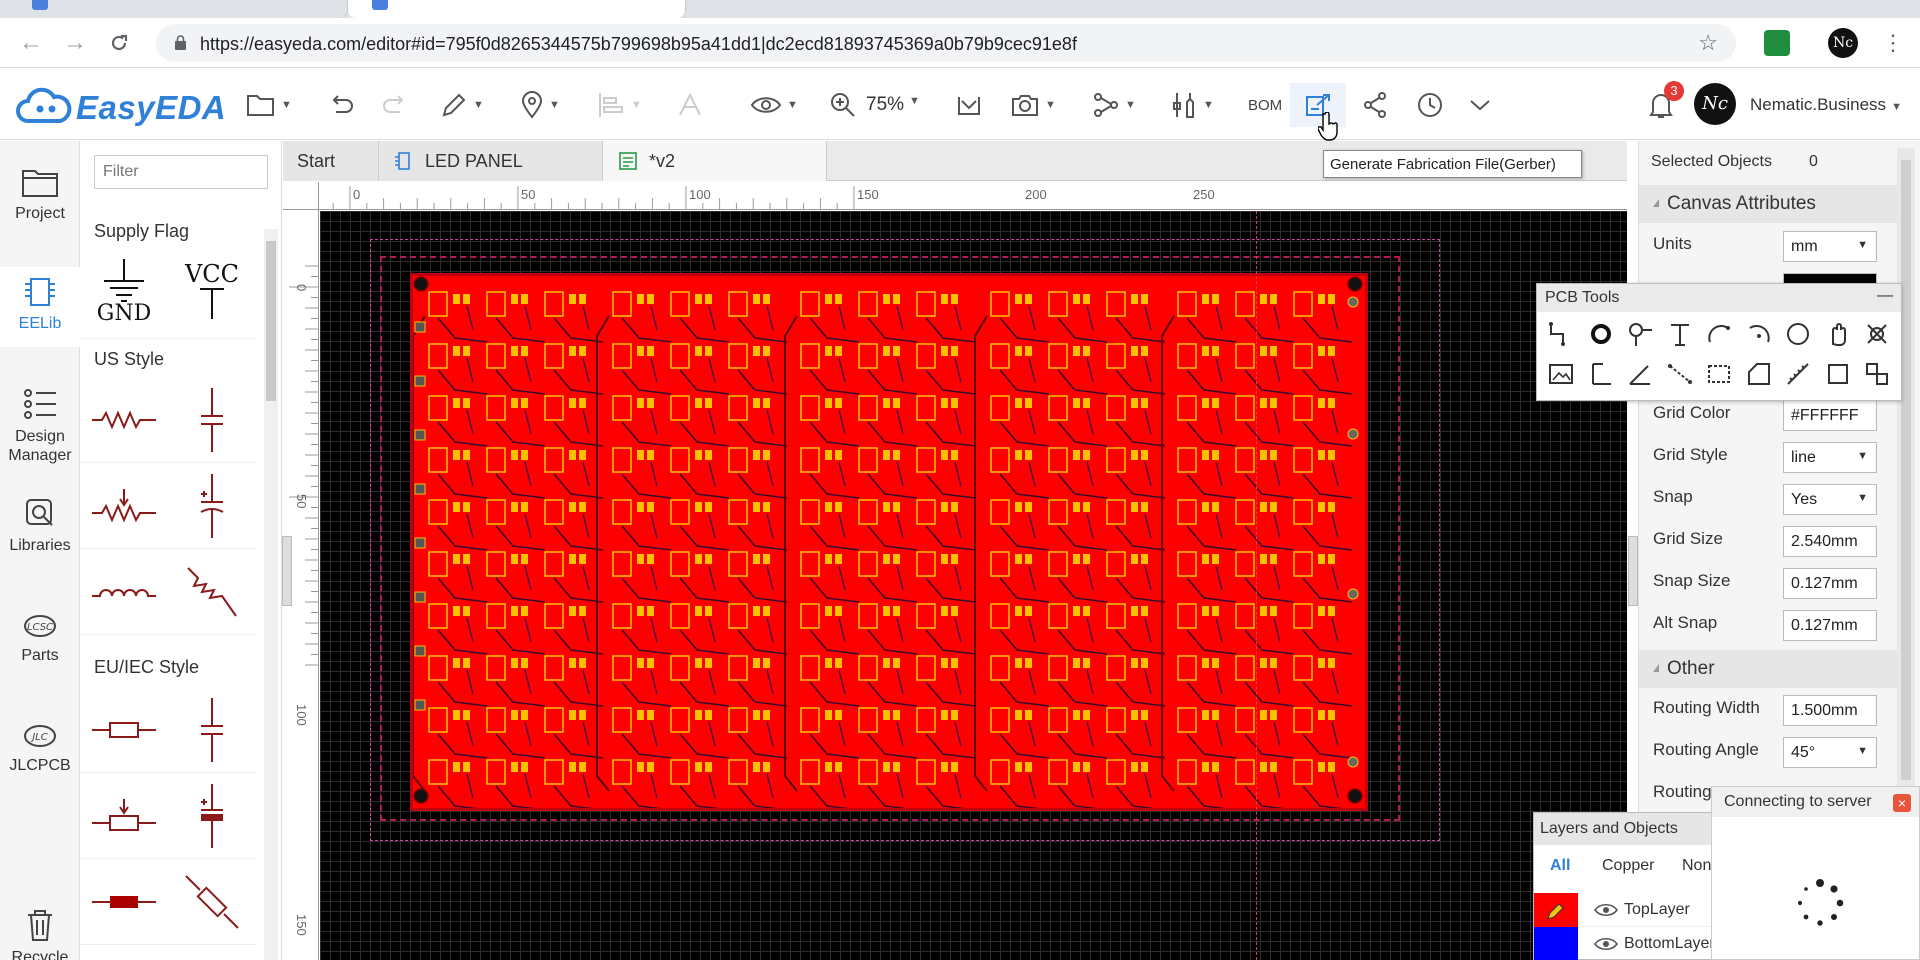  What do you see at coordinates (1906, 470) in the screenshot?
I see `properties-scrollbar-thumb` at bounding box center [1906, 470].